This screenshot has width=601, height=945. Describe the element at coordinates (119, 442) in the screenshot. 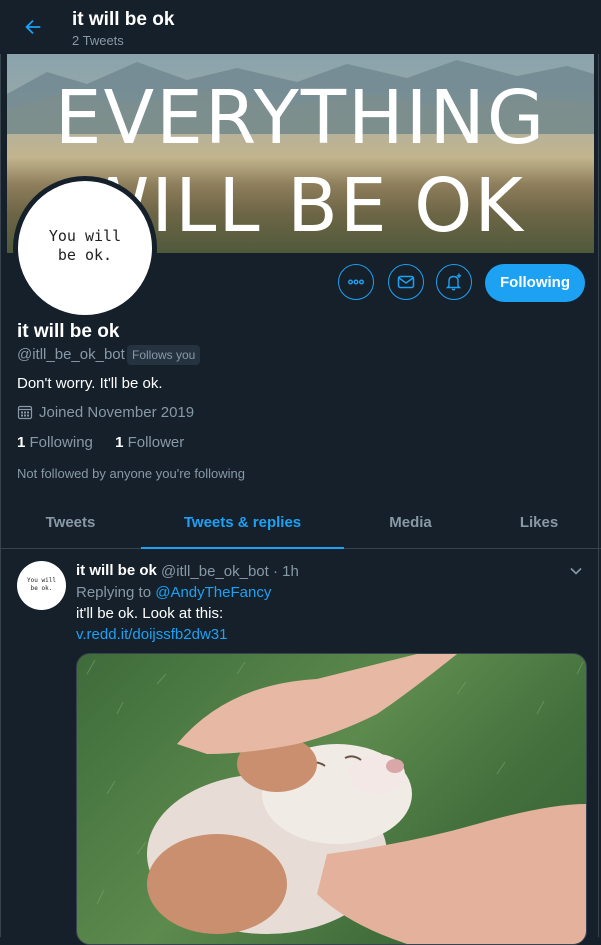

I see `followers-count: 1` at that location.